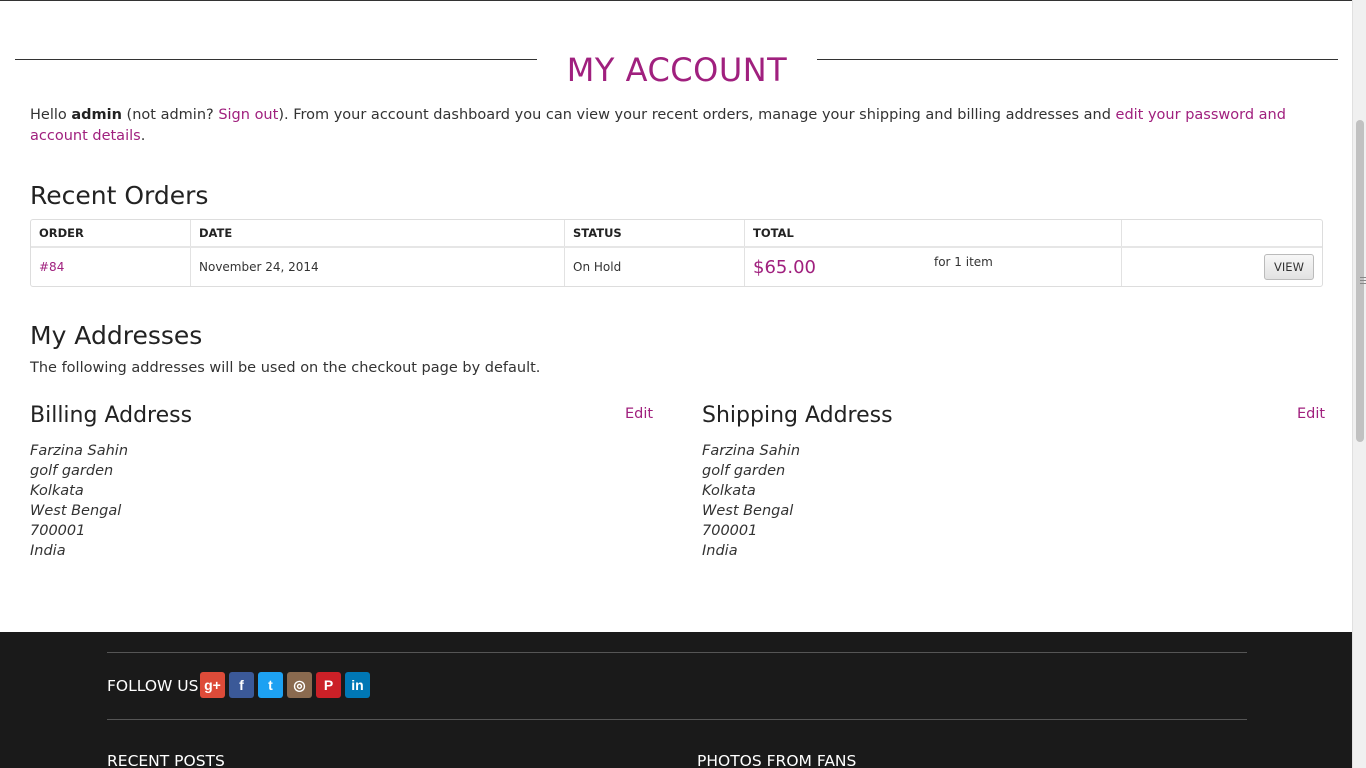 This screenshot has width=1366, height=768. What do you see at coordinates (784, 267) in the screenshot?
I see `order-total-amount: $65.00` at bounding box center [784, 267].